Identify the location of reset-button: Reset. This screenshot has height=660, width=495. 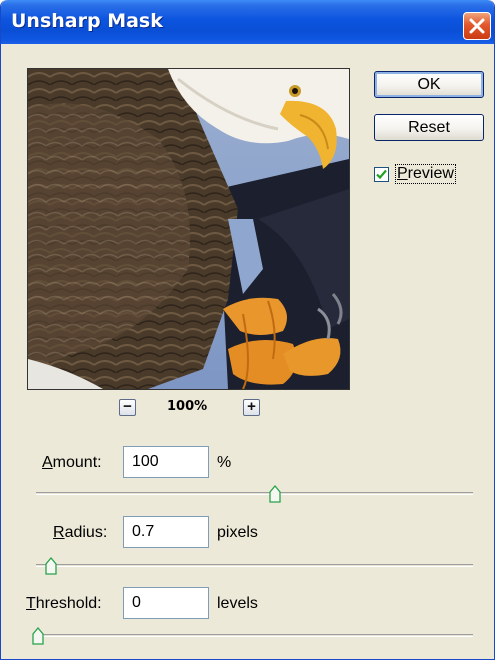
(429, 127).